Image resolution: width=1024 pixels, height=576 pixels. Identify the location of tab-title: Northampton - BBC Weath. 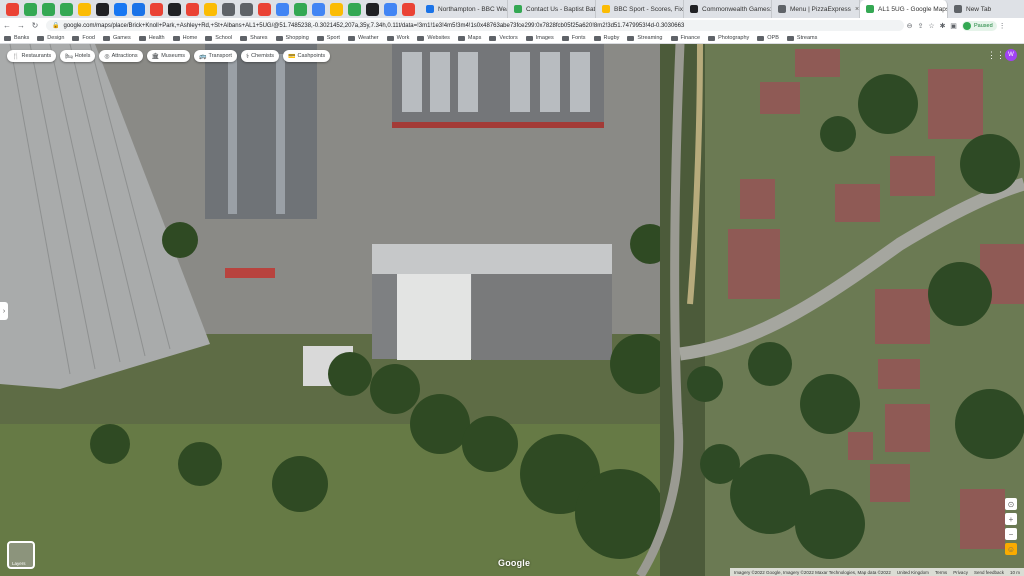
(473, 9).